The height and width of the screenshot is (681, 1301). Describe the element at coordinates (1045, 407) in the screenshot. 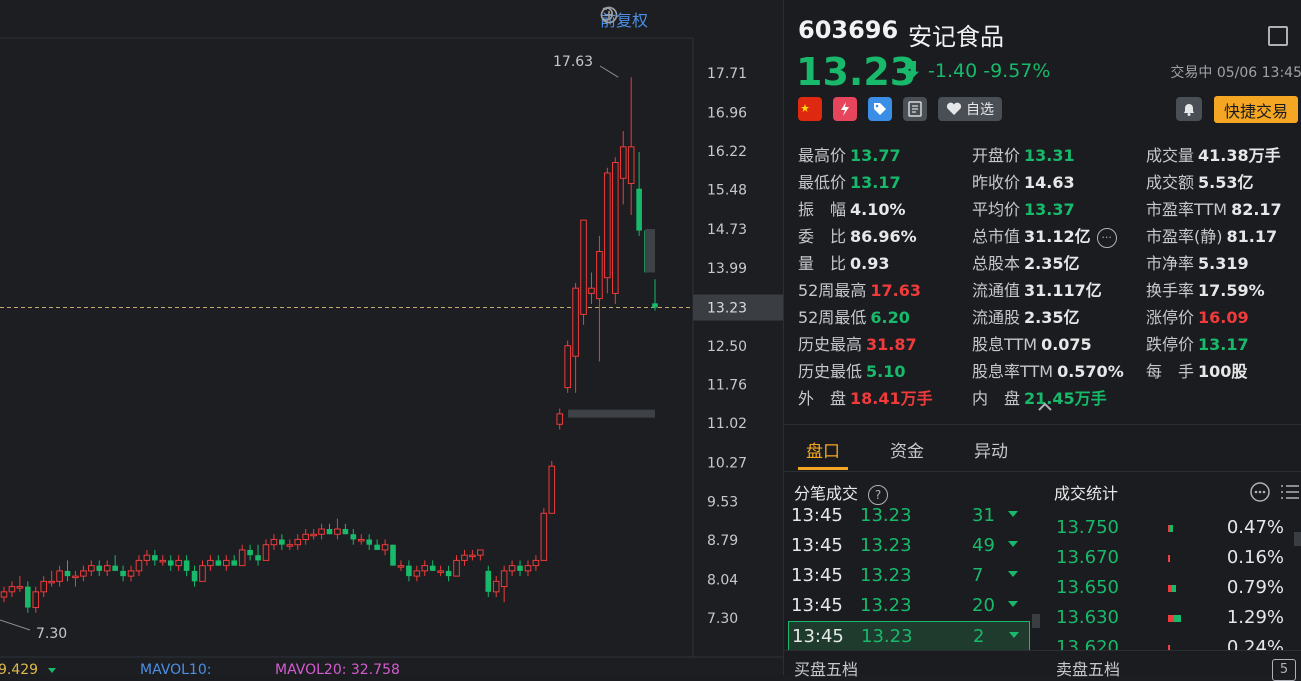

I see `collapse-chevron-icon` at that location.